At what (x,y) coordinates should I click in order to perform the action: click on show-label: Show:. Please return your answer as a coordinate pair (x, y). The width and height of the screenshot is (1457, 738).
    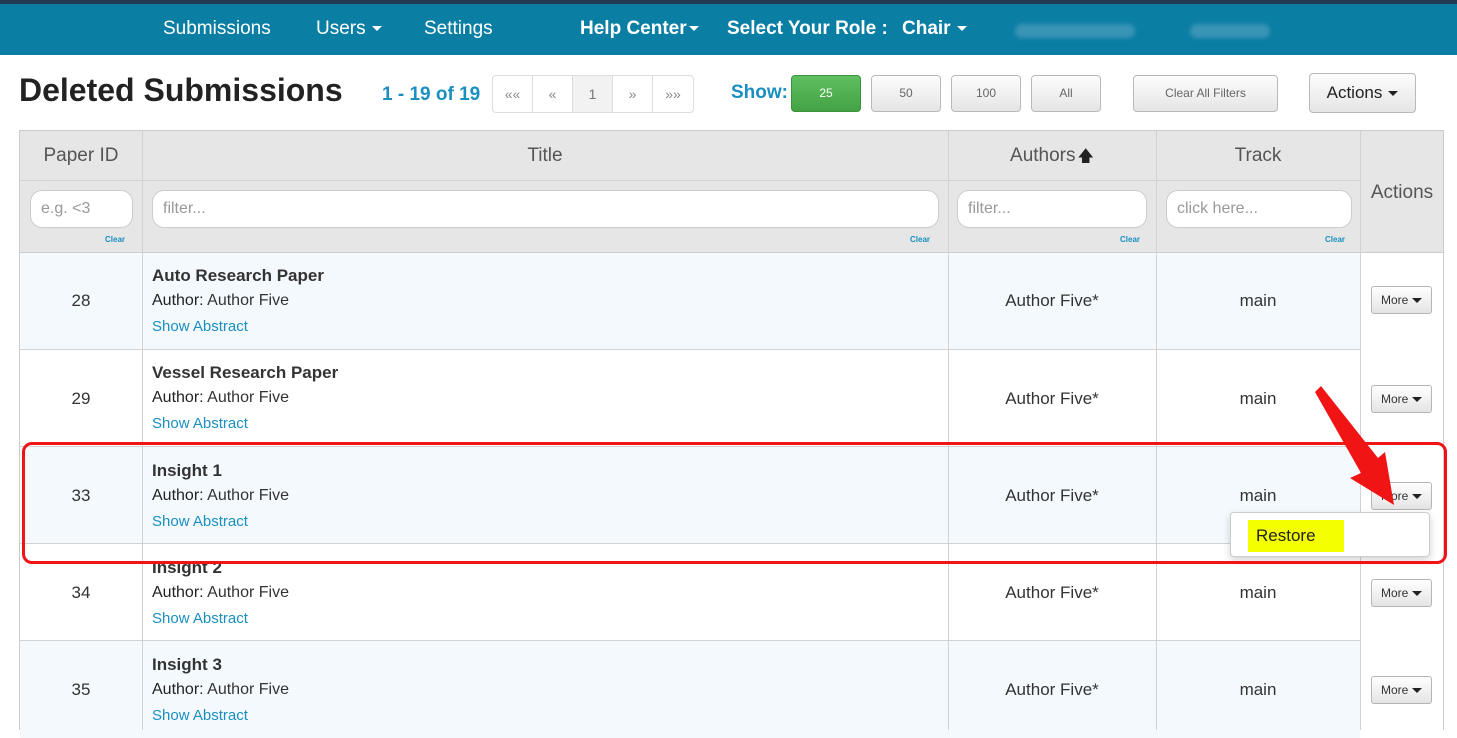
    Looking at the image, I should click on (759, 92).